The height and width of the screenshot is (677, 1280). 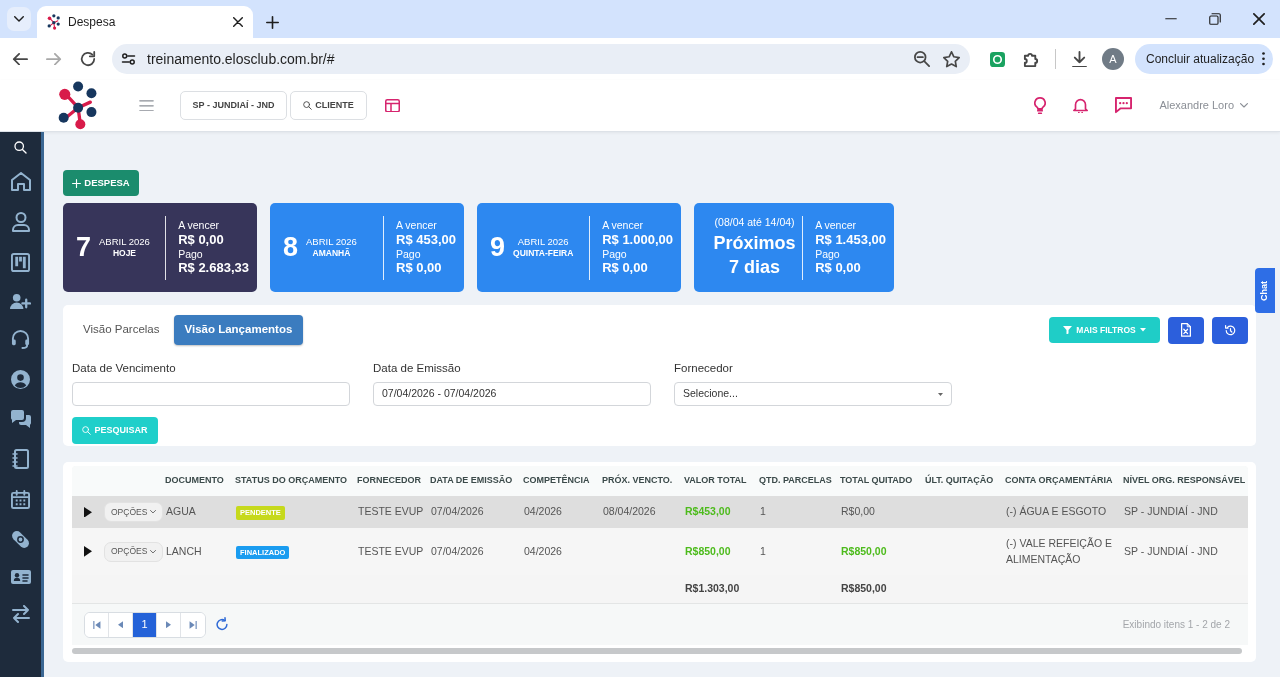 What do you see at coordinates (328, 105) in the screenshot?
I see `client-search-button: CLIENTE` at bounding box center [328, 105].